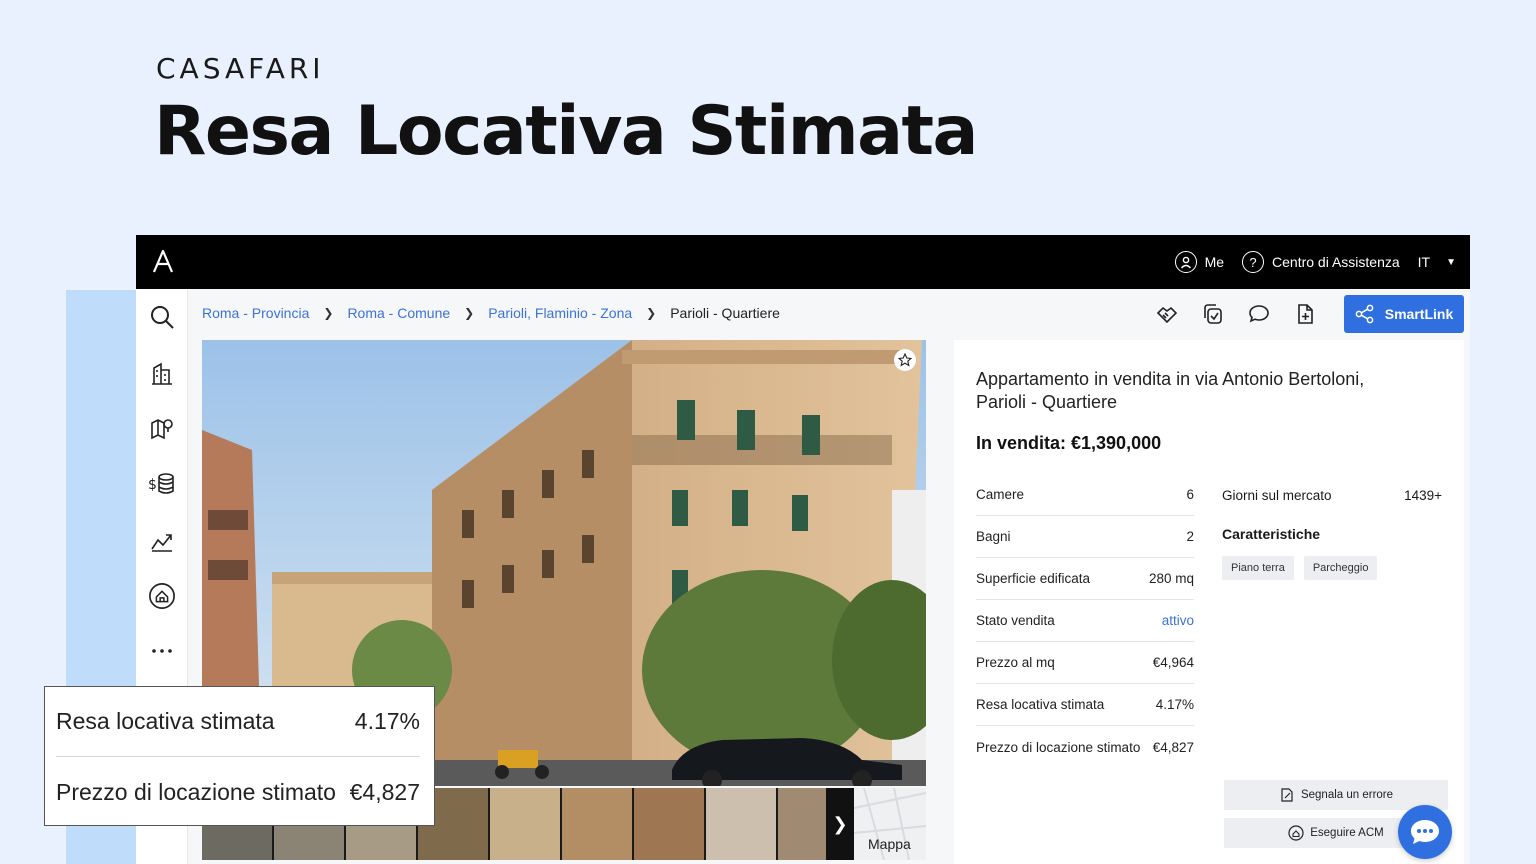 This screenshot has width=1536, height=864. What do you see at coordinates (1364, 314) in the screenshot?
I see `share-icon` at bounding box center [1364, 314].